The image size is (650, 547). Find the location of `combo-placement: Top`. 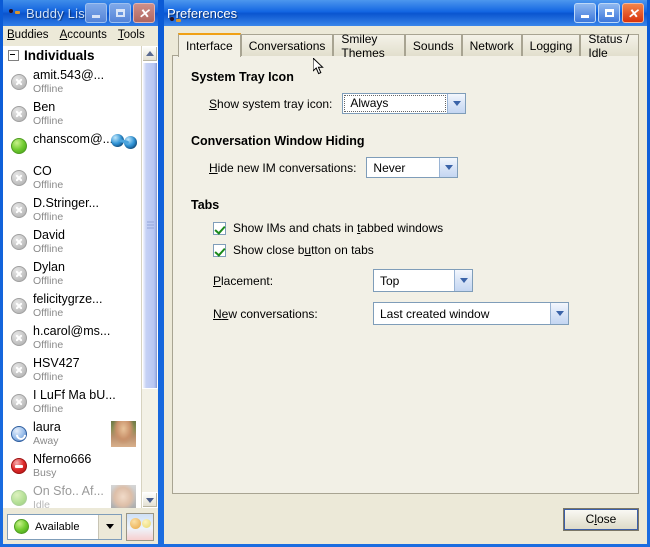

combo-placement: Top is located at coordinates (423, 280).